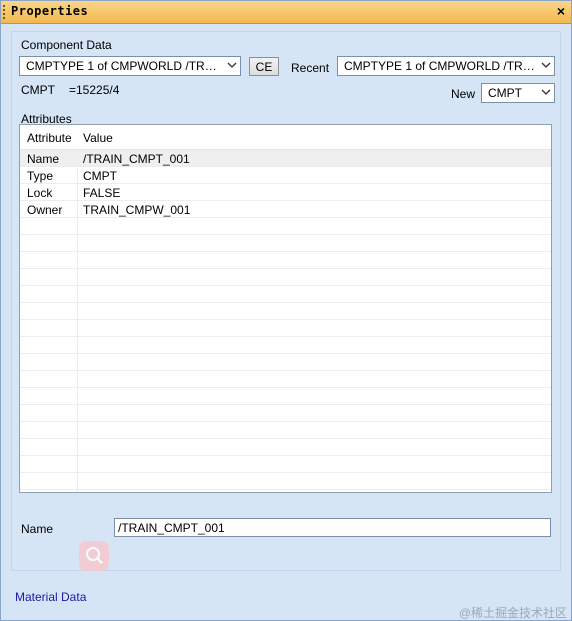 The width and height of the screenshot is (572, 621). Describe the element at coordinates (285, 209) in the screenshot. I see `table-row: Owner TRAIN_CMPW_001` at that location.